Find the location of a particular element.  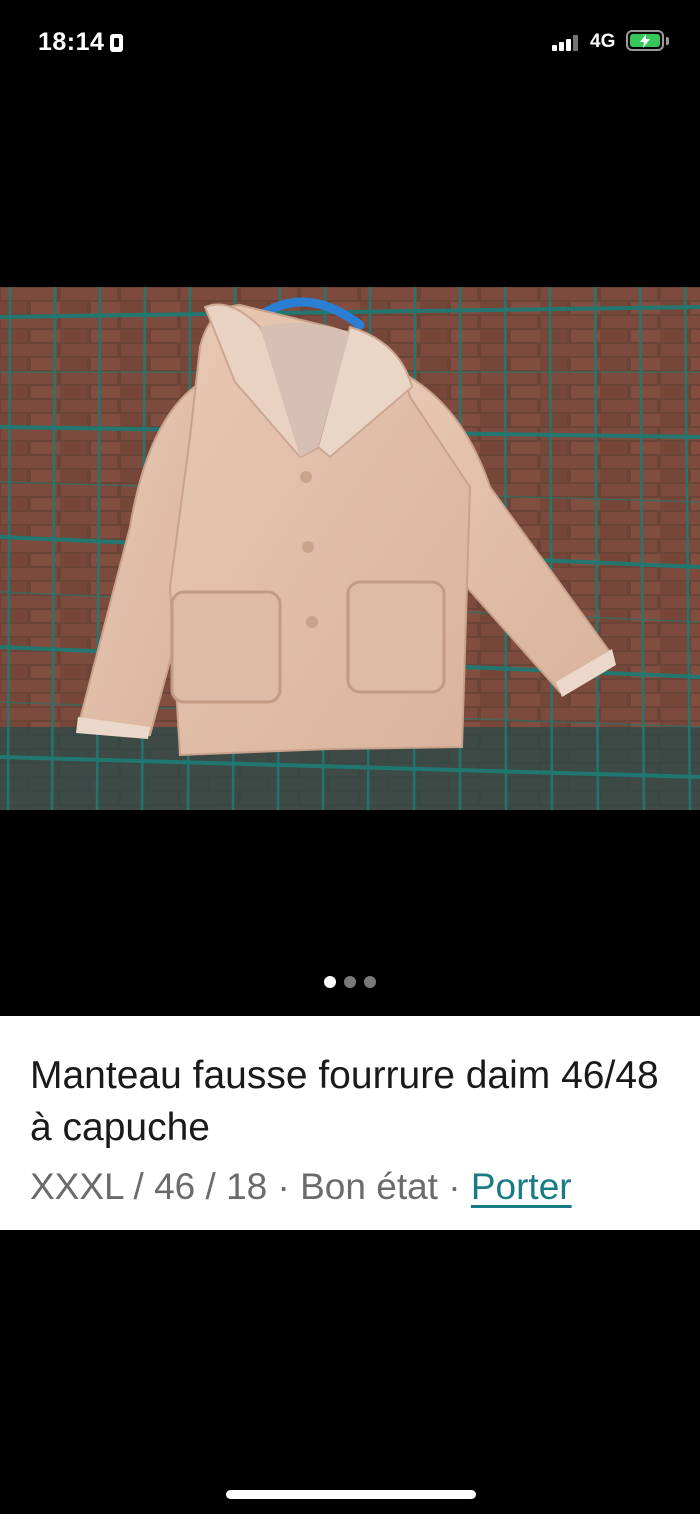

cellular-signal-icon is located at coordinates (568, 43).